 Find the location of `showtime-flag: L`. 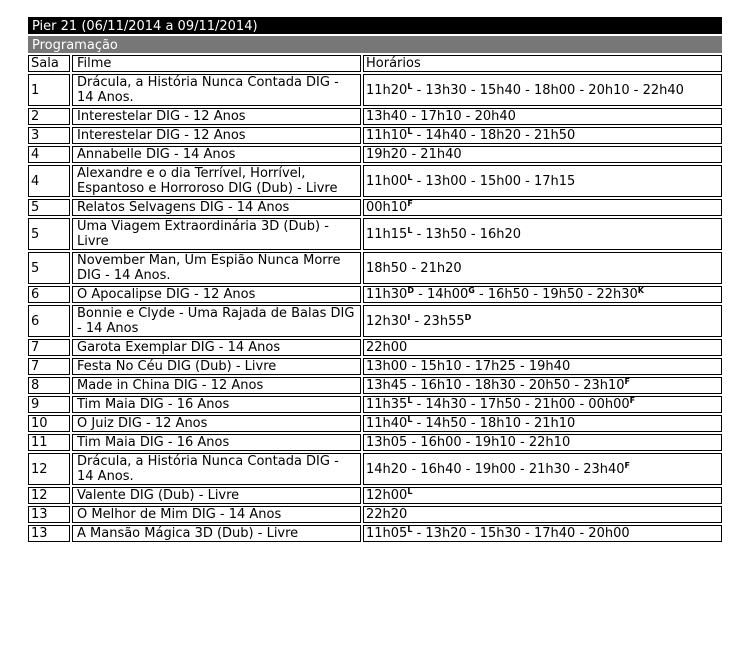

showtime-flag: L is located at coordinates (410, 491).